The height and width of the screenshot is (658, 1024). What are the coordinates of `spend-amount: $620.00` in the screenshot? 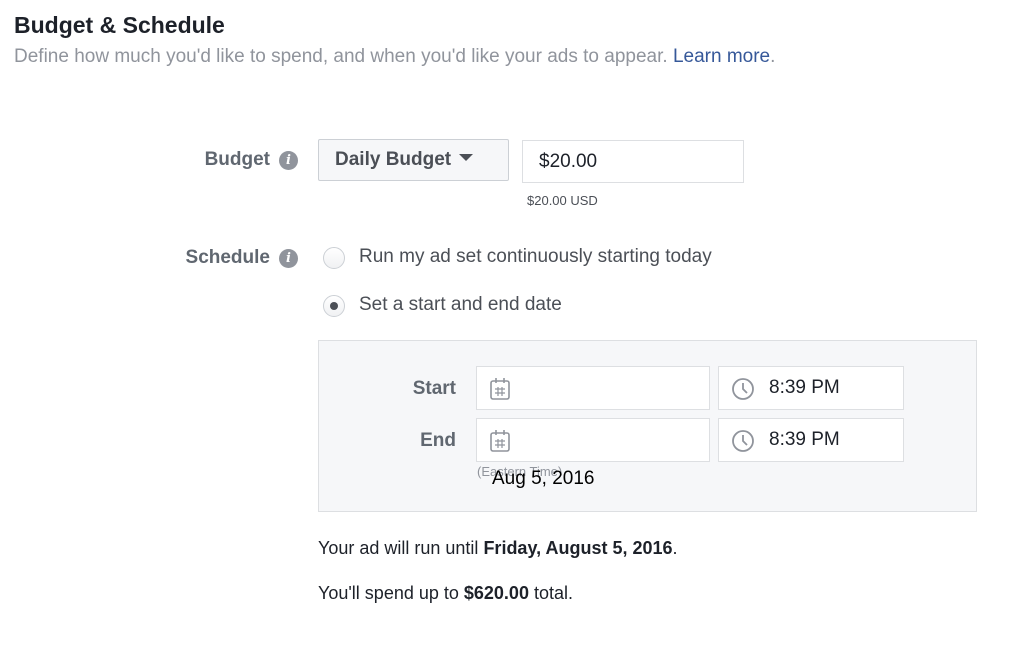 It's located at (496, 593).